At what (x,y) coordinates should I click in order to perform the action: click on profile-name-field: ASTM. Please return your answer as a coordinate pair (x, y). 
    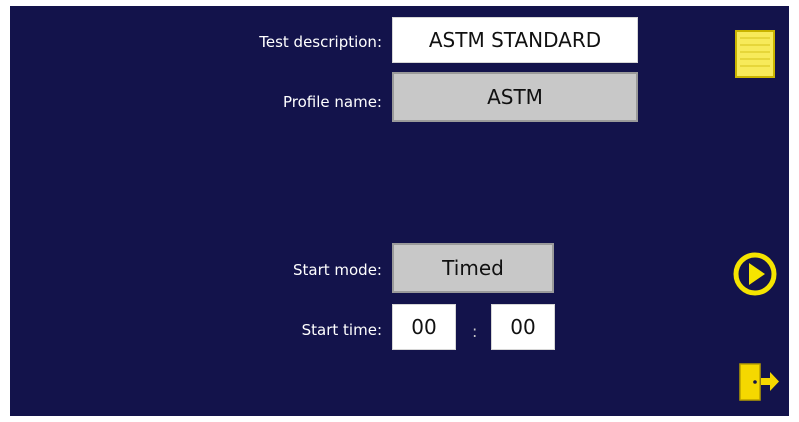
    Looking at the image, I should click on (515, 97).